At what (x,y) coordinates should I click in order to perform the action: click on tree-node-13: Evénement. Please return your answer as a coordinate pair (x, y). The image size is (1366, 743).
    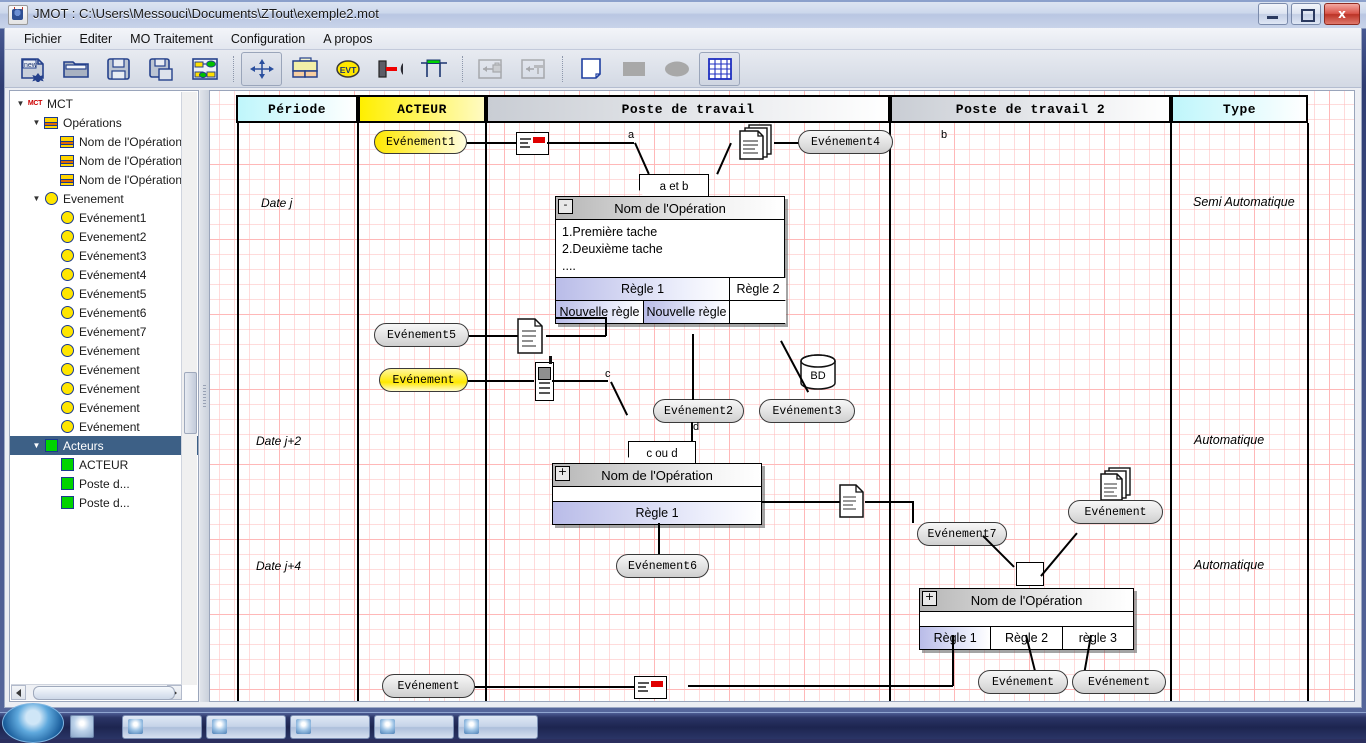
    Looking at the image, I should click on (104, 350).